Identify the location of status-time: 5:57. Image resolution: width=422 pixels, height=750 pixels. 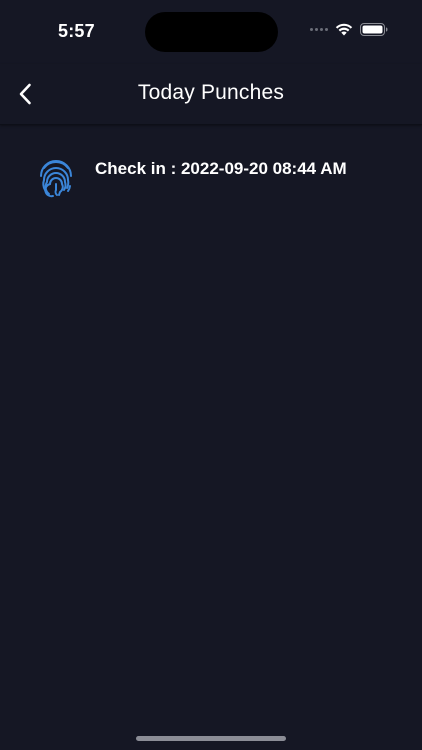
(76, 31).